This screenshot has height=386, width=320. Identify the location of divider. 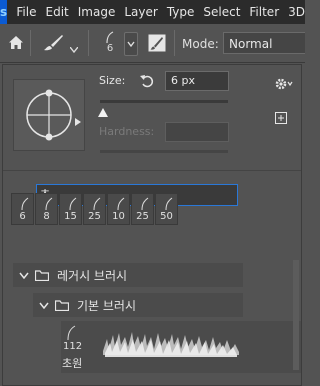
(152, 170).